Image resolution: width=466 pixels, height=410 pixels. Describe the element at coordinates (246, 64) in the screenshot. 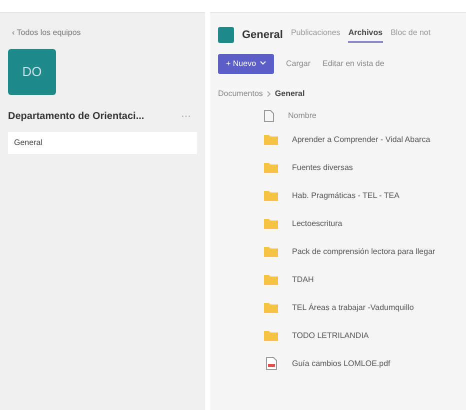

I see `new-button: + Nuevo` at that location.